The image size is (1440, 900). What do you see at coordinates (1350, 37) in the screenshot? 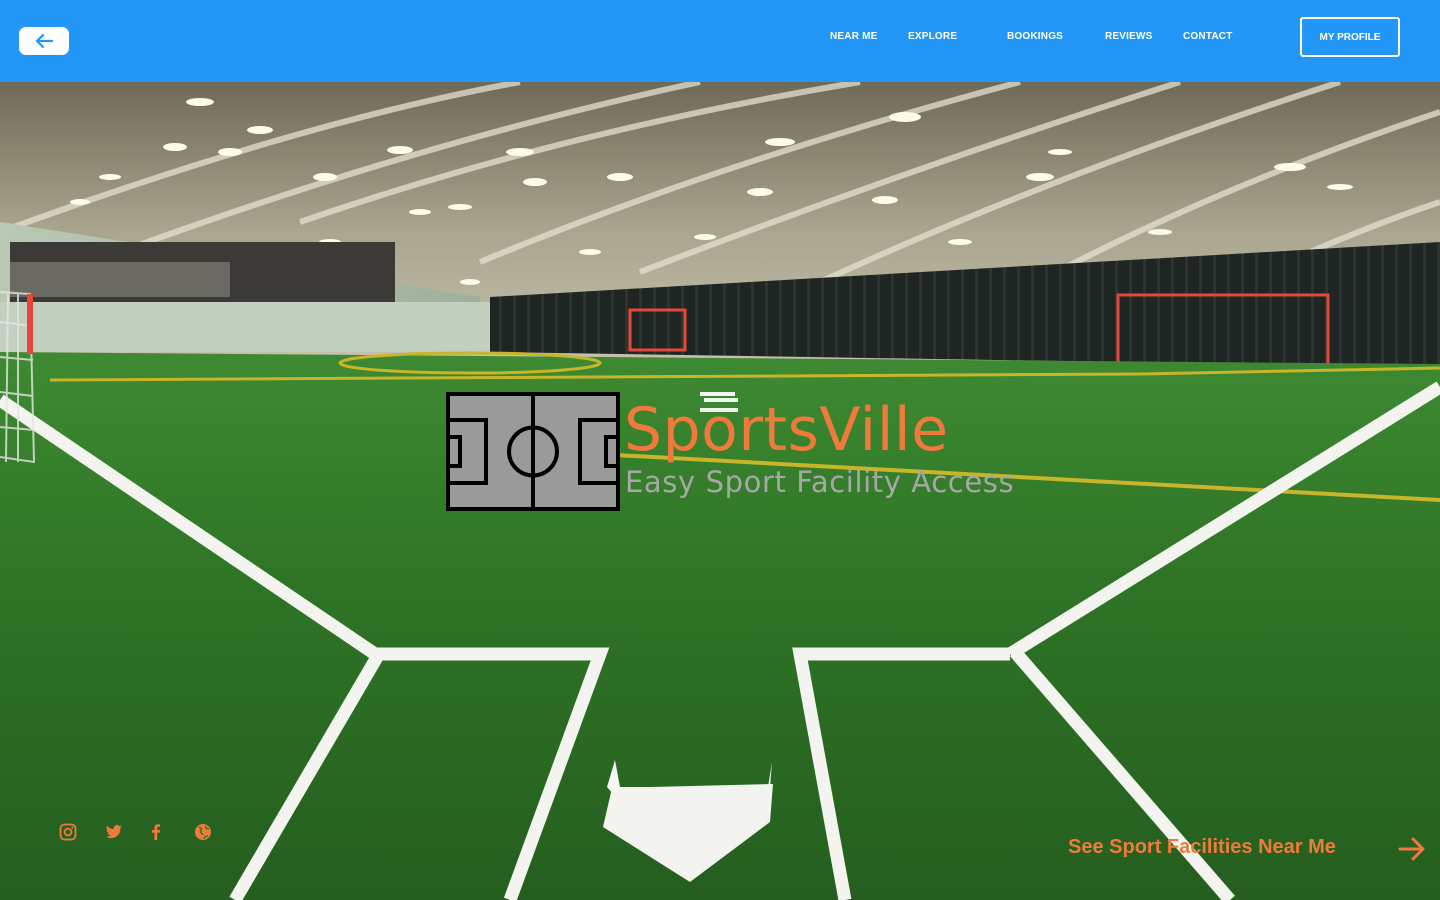
I see `my-profile-button: MY PROFILE` at bounding box center [1350, 37].